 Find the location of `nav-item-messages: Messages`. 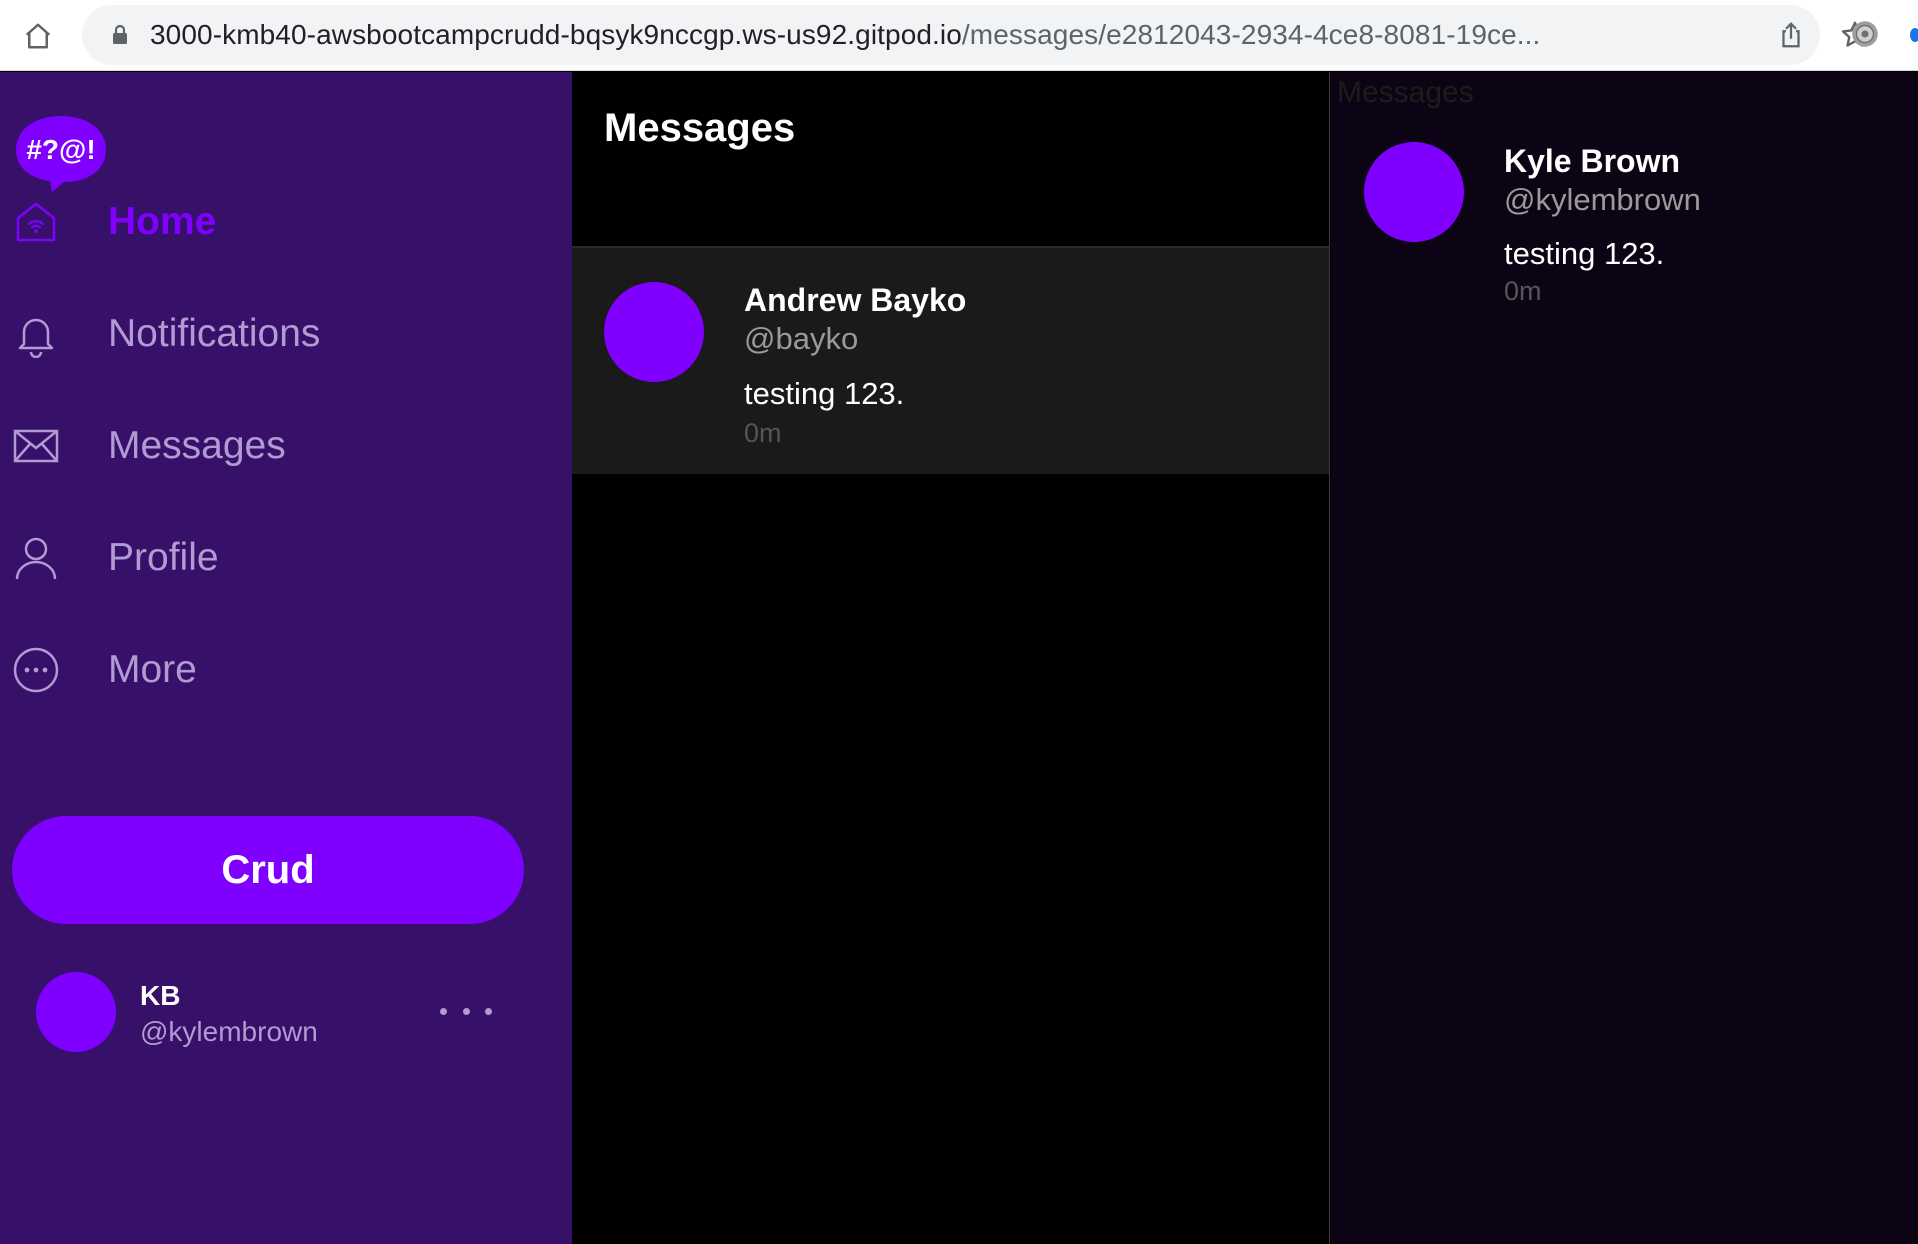

nav-item-messages: Messages is located at coordinates (270, 446).